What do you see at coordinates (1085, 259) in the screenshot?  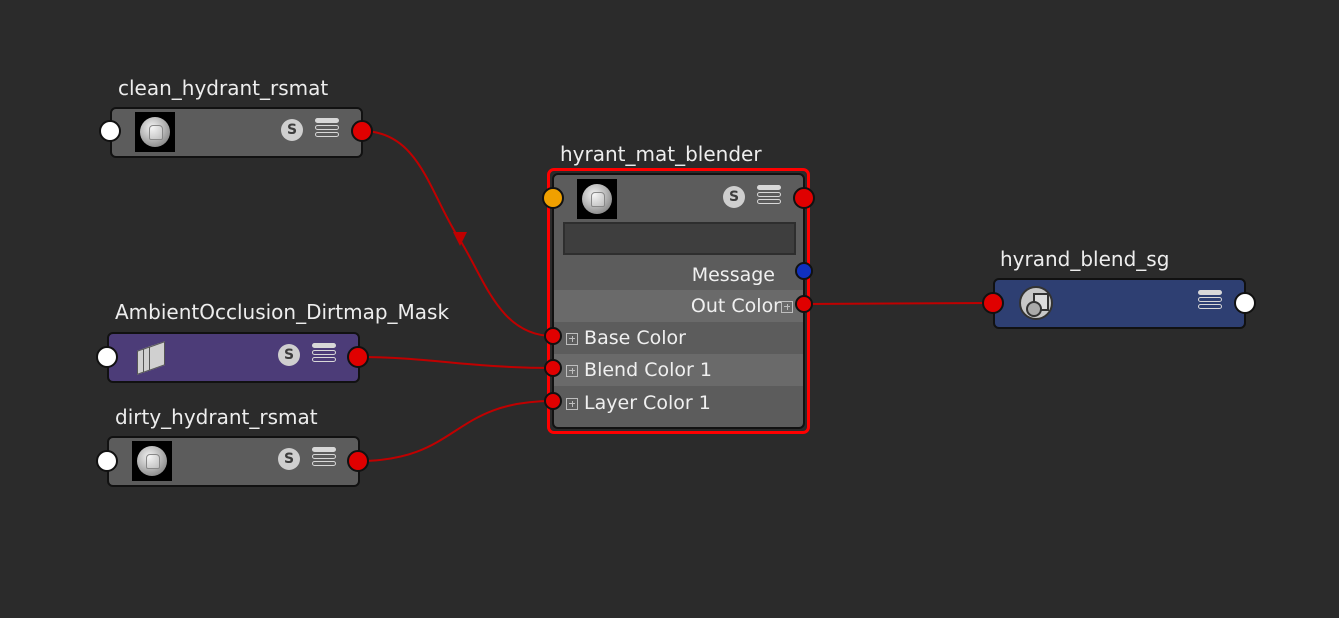 I see `node-title-sg: hyrand_blend_sg` at bounding box center [1085, 259].